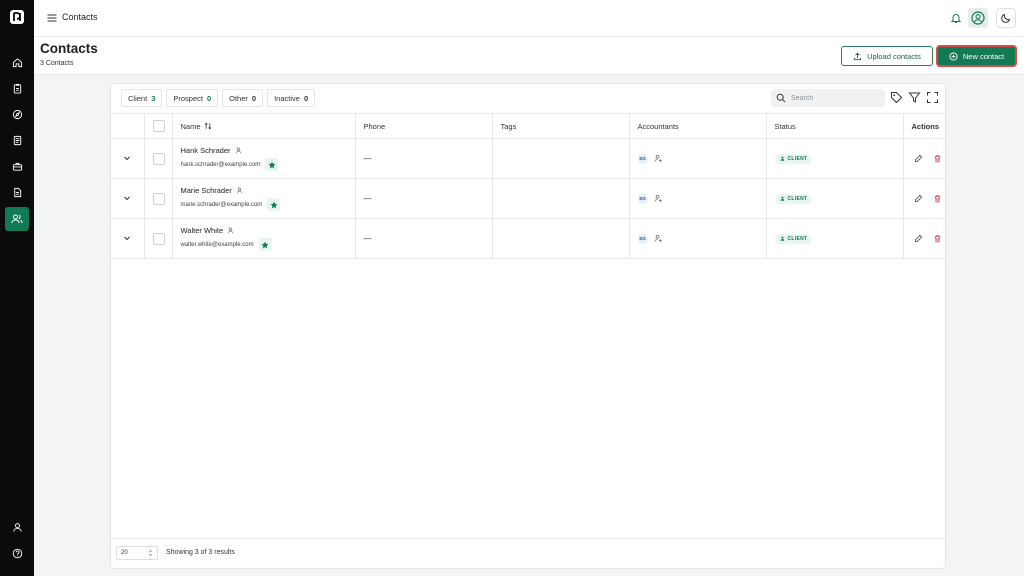 The width and height of the screenshot is (1024, 576). What do you see at coordinates (914, 97) in the screenshot?
I see `filter-icon` at bounding box center [914, 97].